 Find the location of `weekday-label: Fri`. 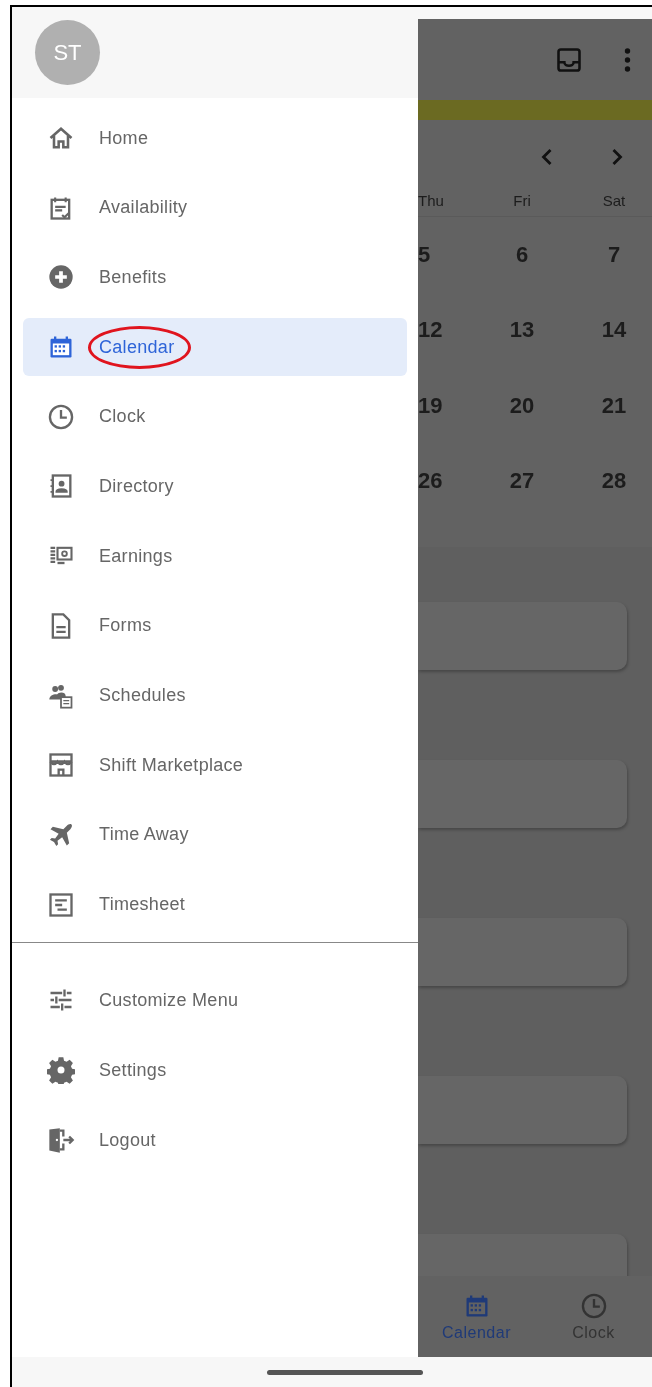

weekday-label: Fri is located at coordinates (522, 200).